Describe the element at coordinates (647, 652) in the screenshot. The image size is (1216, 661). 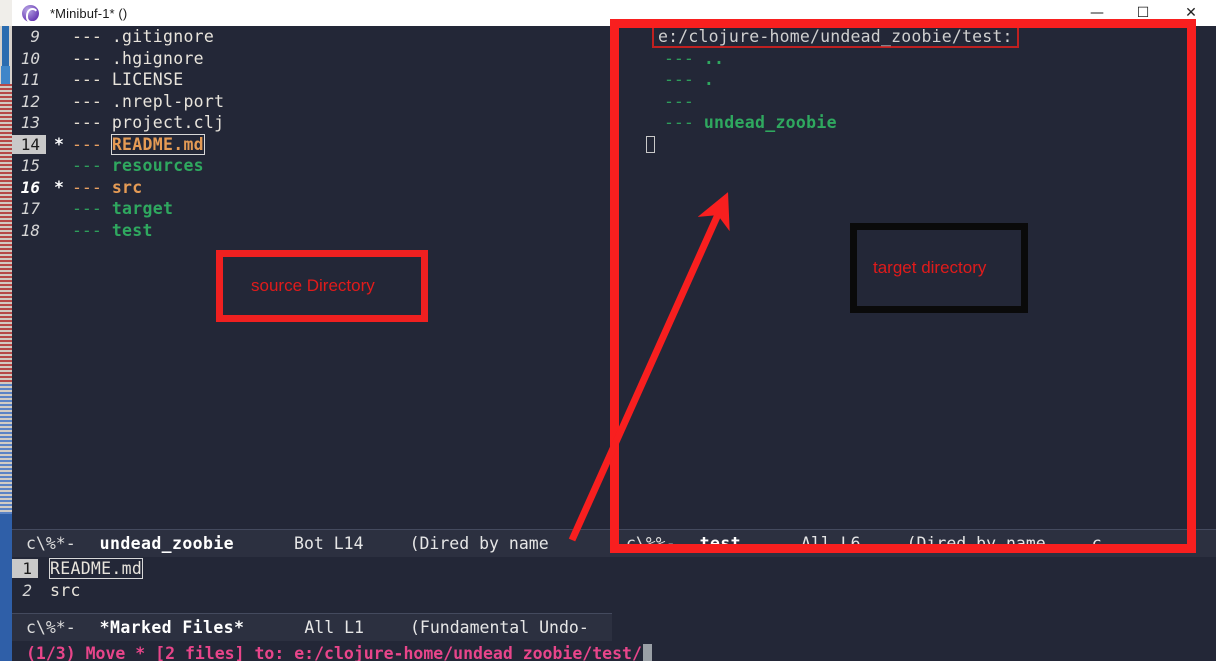
I see `minibuffer-caret` at that location.